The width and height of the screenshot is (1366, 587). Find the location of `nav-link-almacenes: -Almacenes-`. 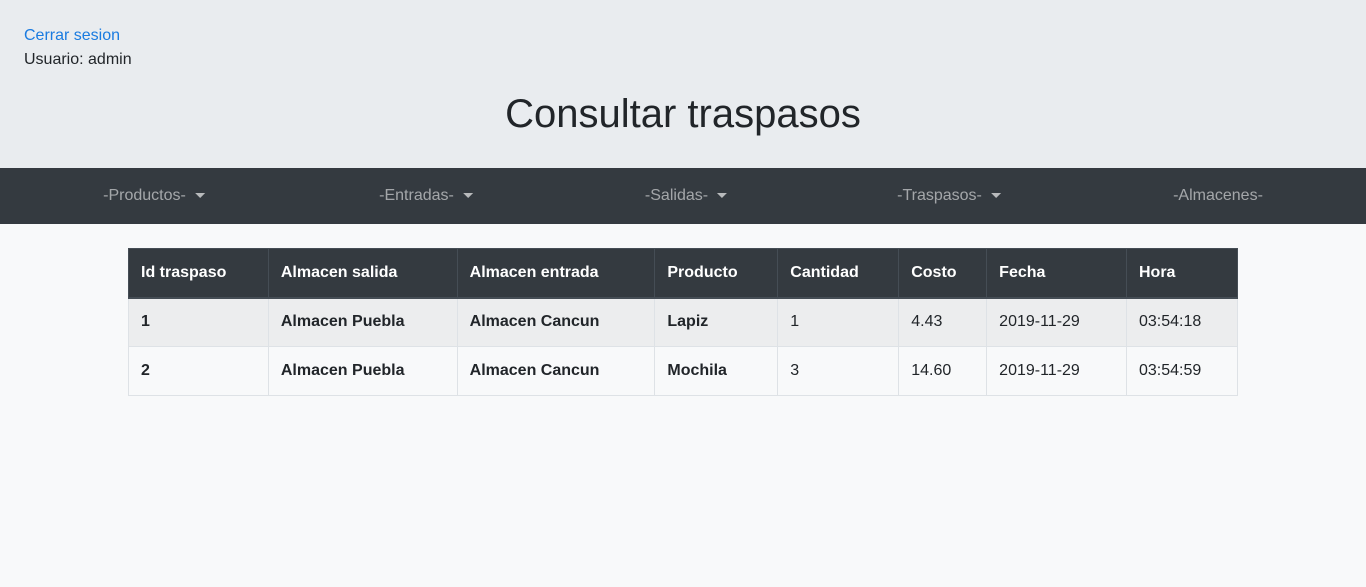

nav-link-almacenes: -Almacenes- is located at coordinates (1218, 196).